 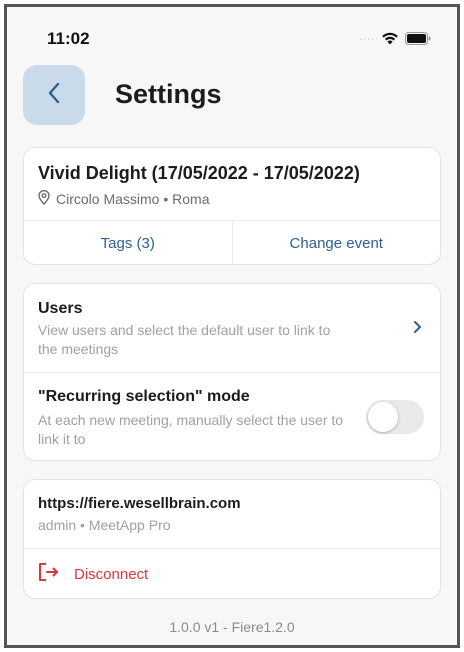 What do you see at coordinates (383, 417) in the screenshot?
I see `toggle-knob` at bounding box center [383, 417].